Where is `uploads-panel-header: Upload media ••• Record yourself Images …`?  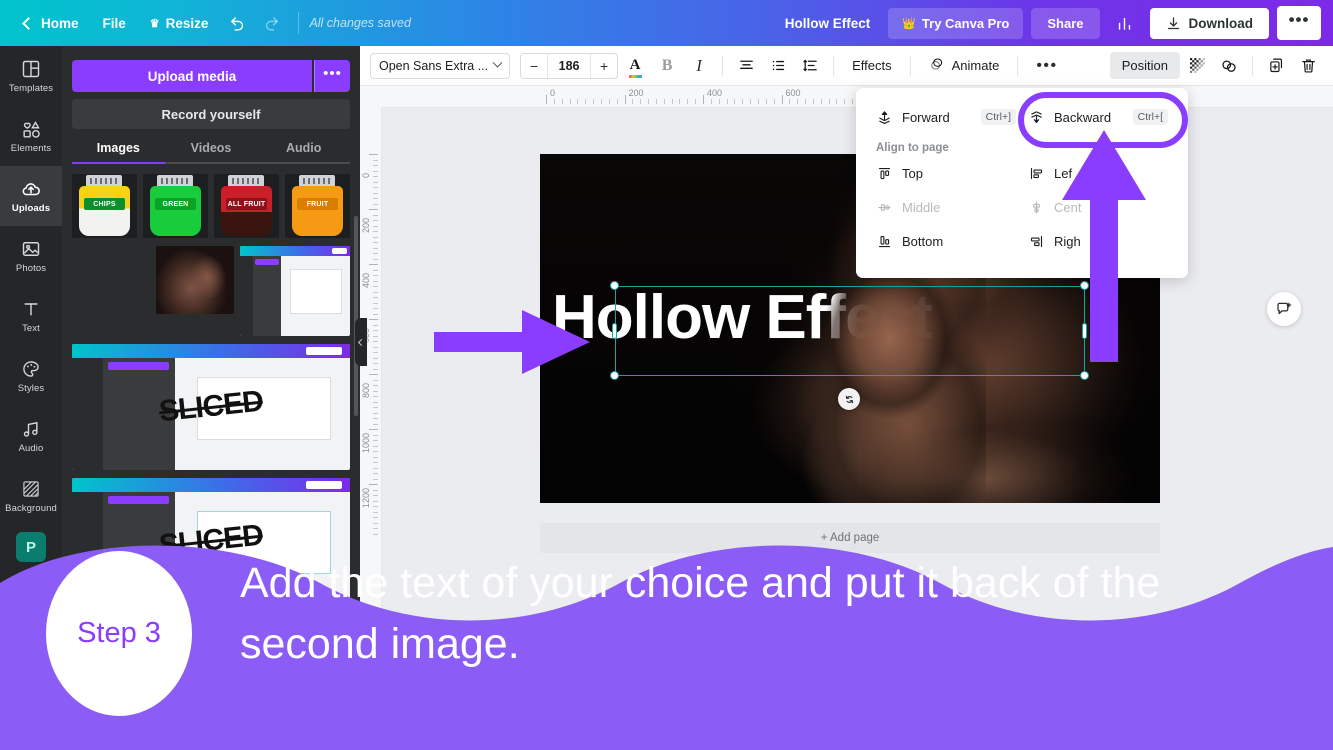 uploads-panel-header: Upload media ••• Record yourself Images … is located at coordinates (211, 105).